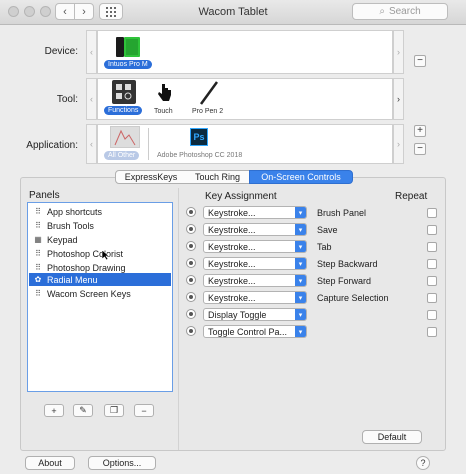 This screenshot has height=474, width=466. What do you see at coordinates (91, 144) in the screenshot?
I see `application-scroll-left: ‹` at bounding box center [91, 144].